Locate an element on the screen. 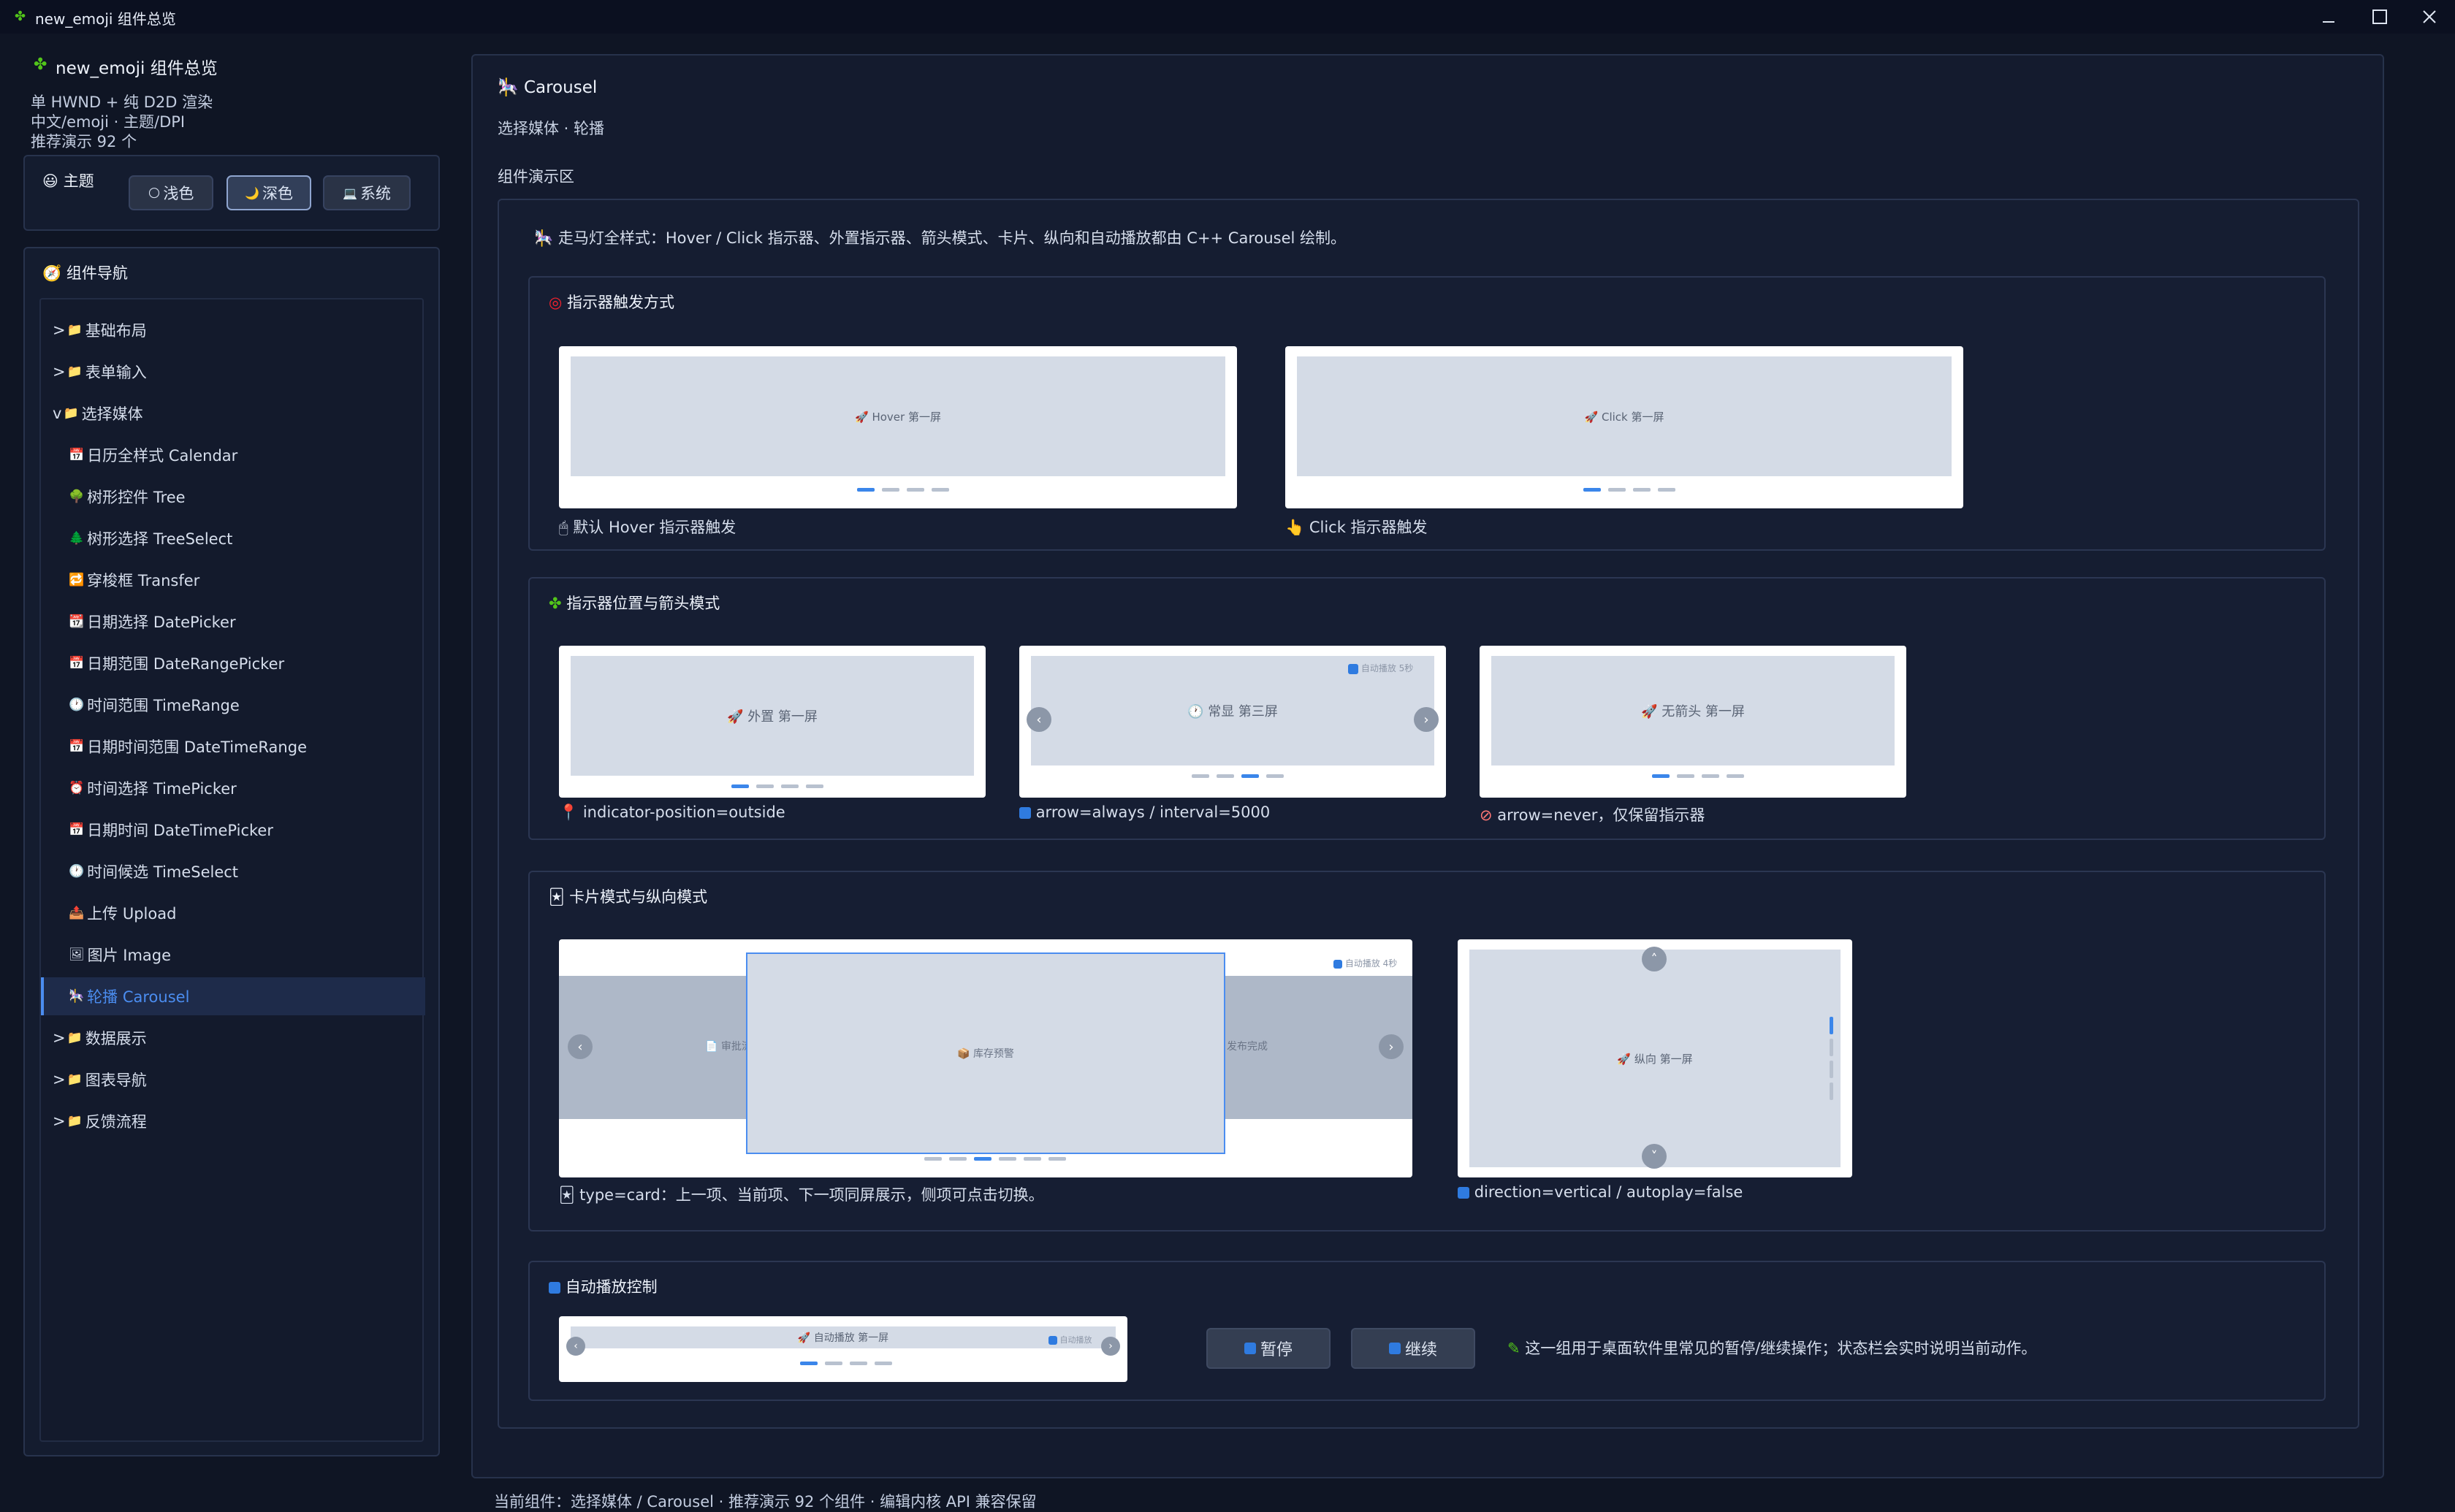 This screenshot has width=2455, height=1512. theme-light-button: 🌕 浅色 is located at coordinates (171, 193).